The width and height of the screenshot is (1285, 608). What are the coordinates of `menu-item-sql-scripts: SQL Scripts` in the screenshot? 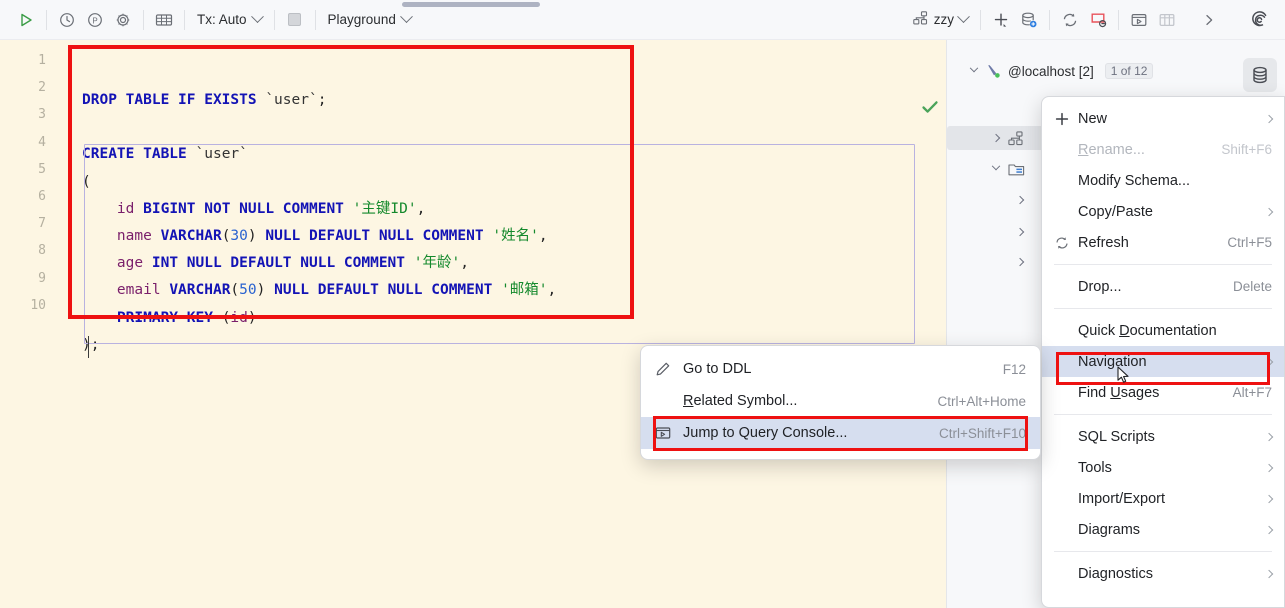 It's located at (1163, 436).